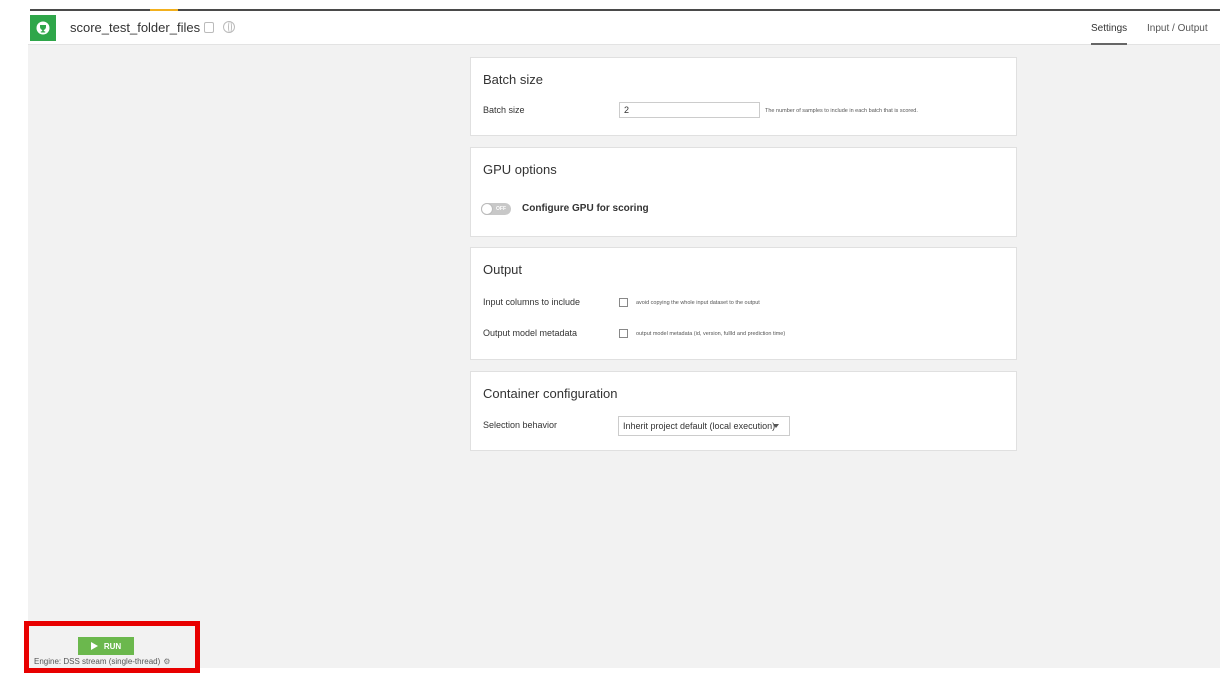 The image size is (1220, 680). I want to click on engine-info: Engine: DSS stream (single-thread) ⚙, so click(102, 661).